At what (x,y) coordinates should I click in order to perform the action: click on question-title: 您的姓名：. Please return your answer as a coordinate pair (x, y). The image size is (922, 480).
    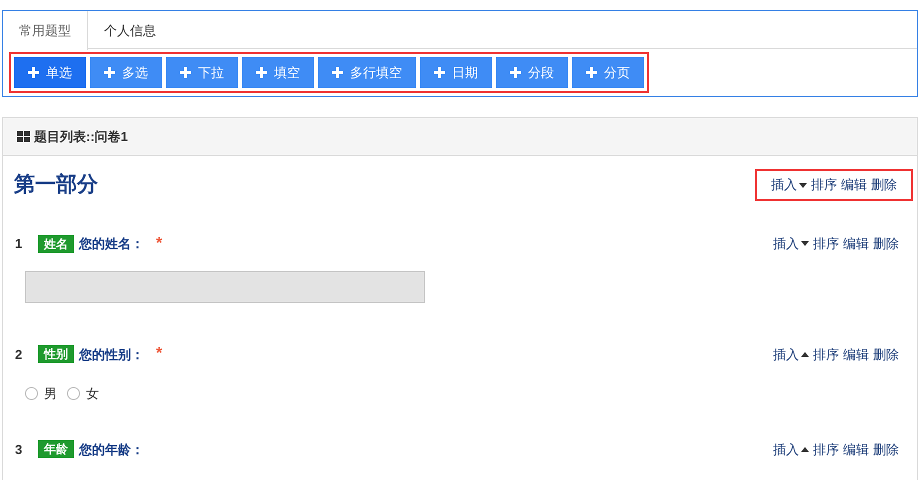
    Looking at the image, I should click on (111, 244).